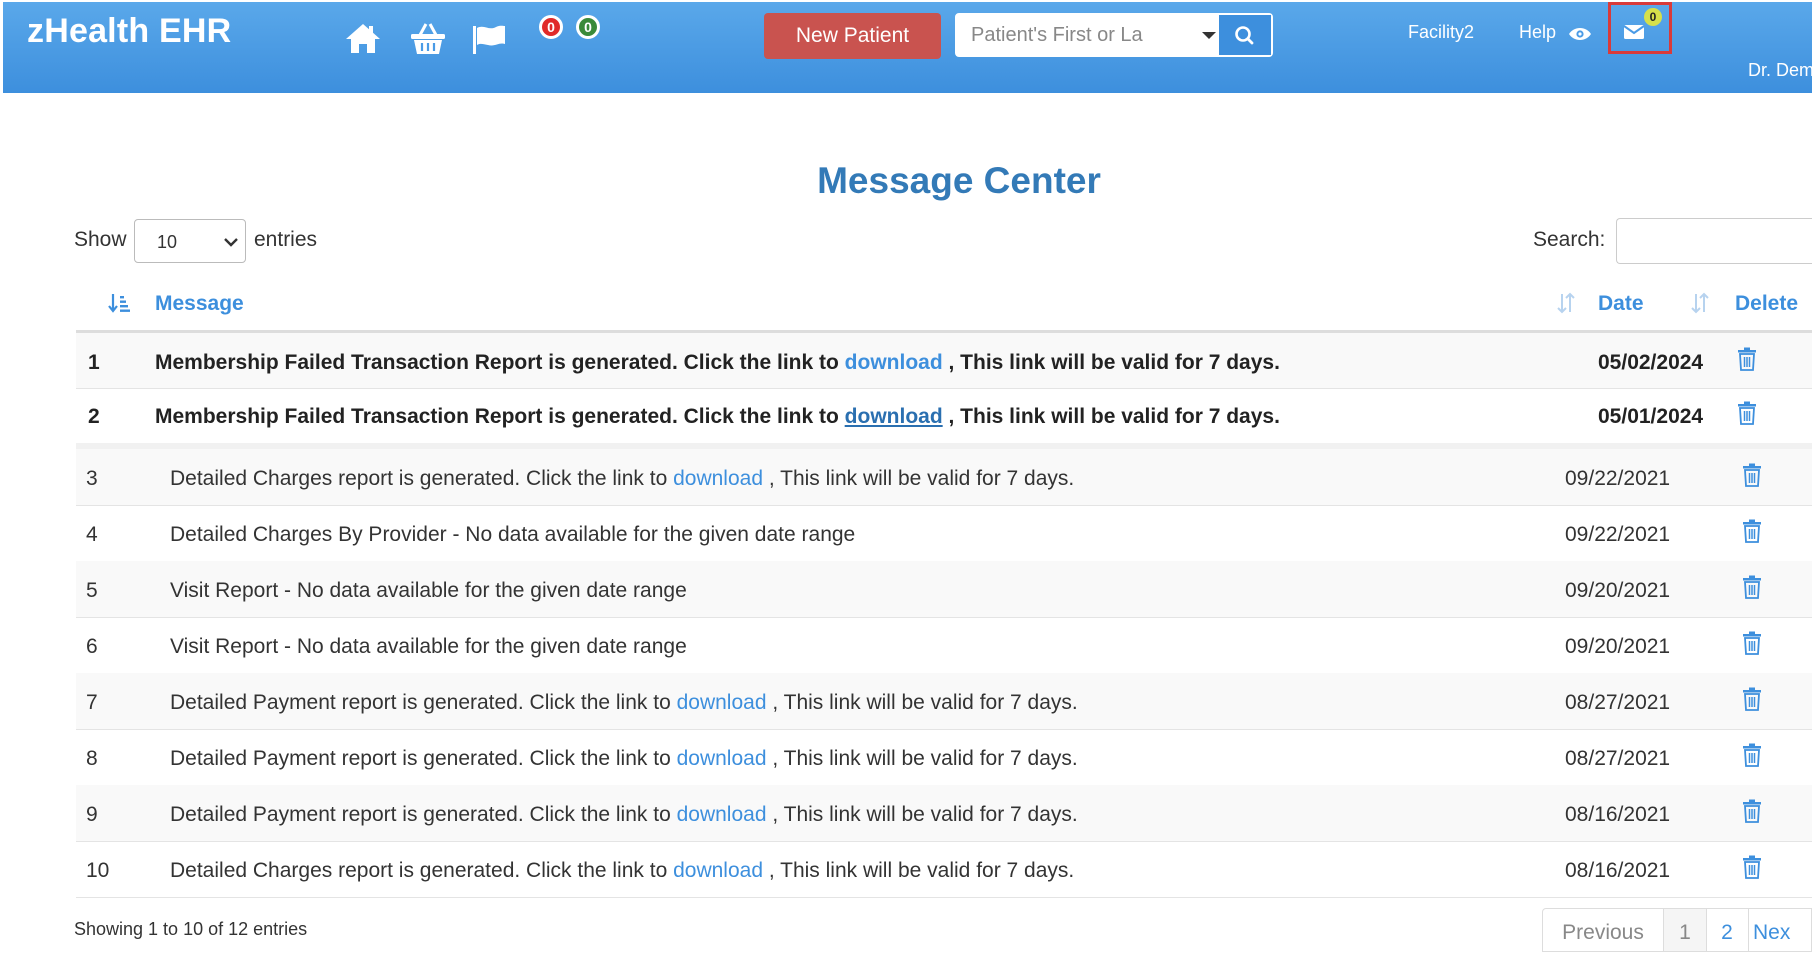 This screenshot has width=1812, height=957. Describe the element at coordinates (92, 758) in the screenshot. I see `row-number: 8` at that location.